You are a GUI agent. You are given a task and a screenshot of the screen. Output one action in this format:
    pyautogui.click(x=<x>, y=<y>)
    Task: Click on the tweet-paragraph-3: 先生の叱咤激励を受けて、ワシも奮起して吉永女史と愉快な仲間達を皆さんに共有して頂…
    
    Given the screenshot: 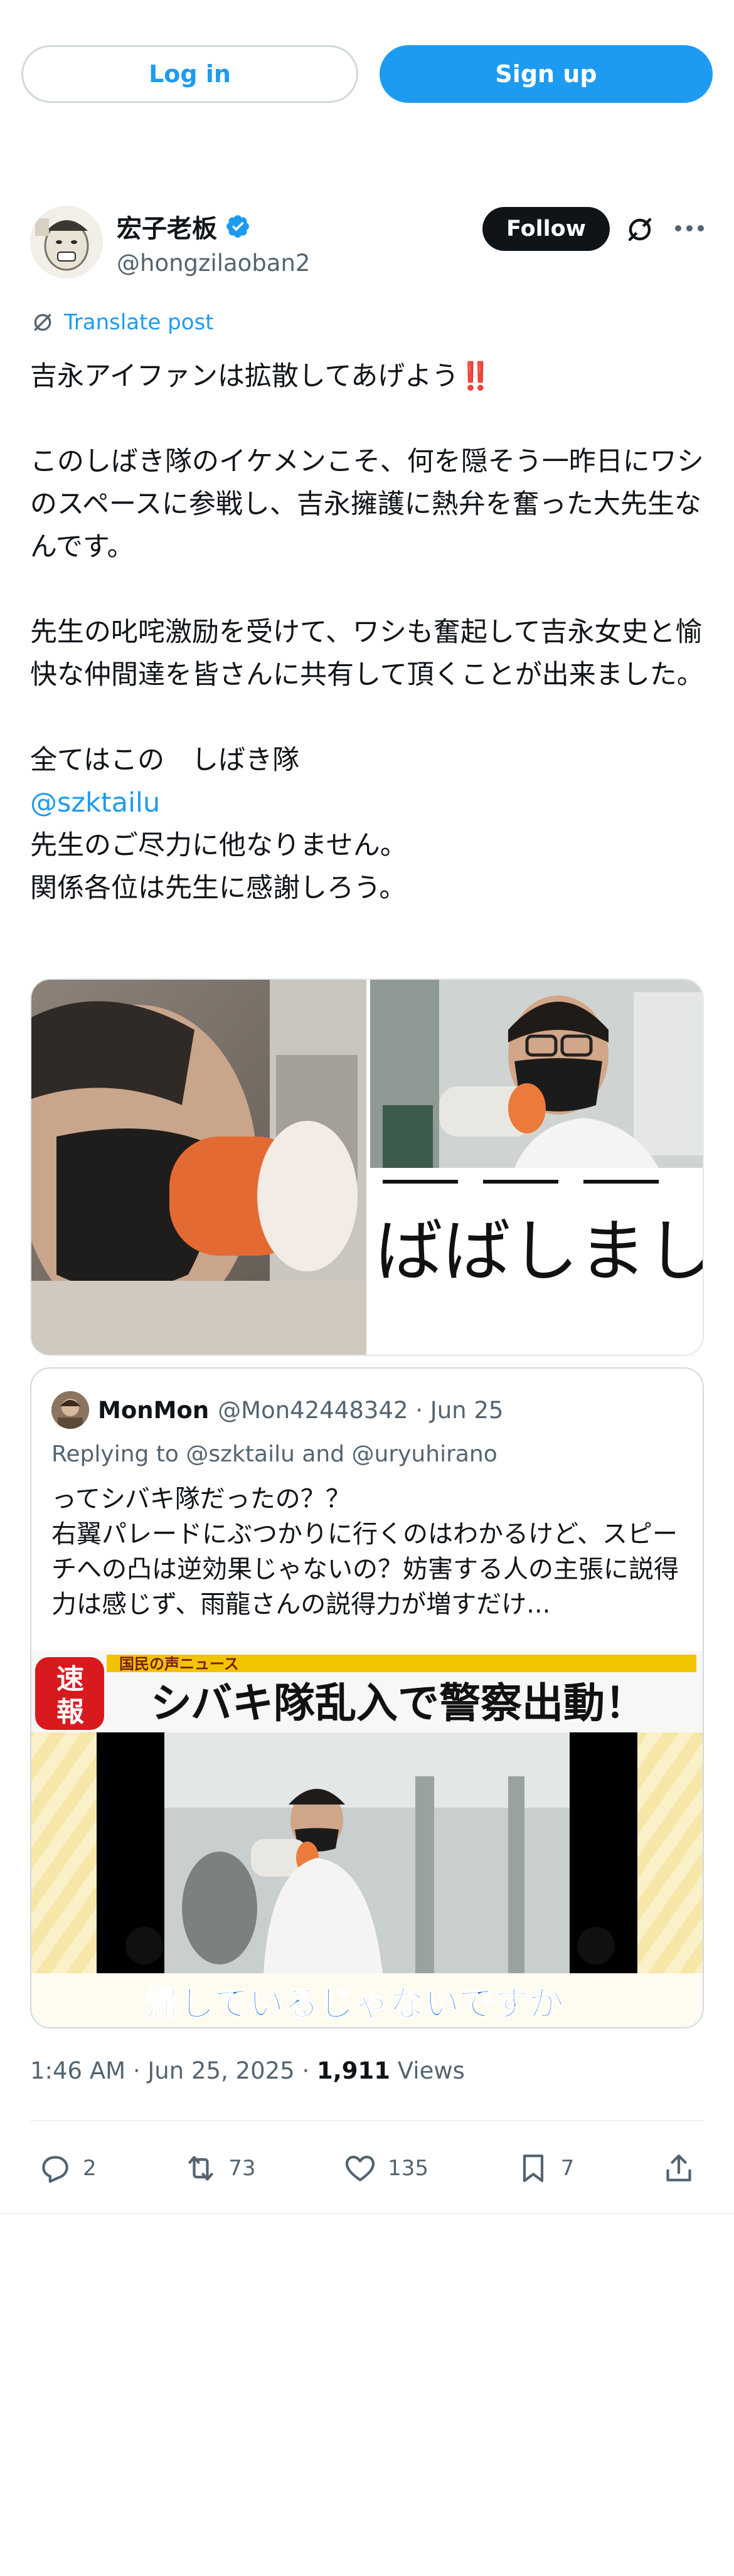 What is the action you would take?
    pyautogui.click(x=367, y=654)
    